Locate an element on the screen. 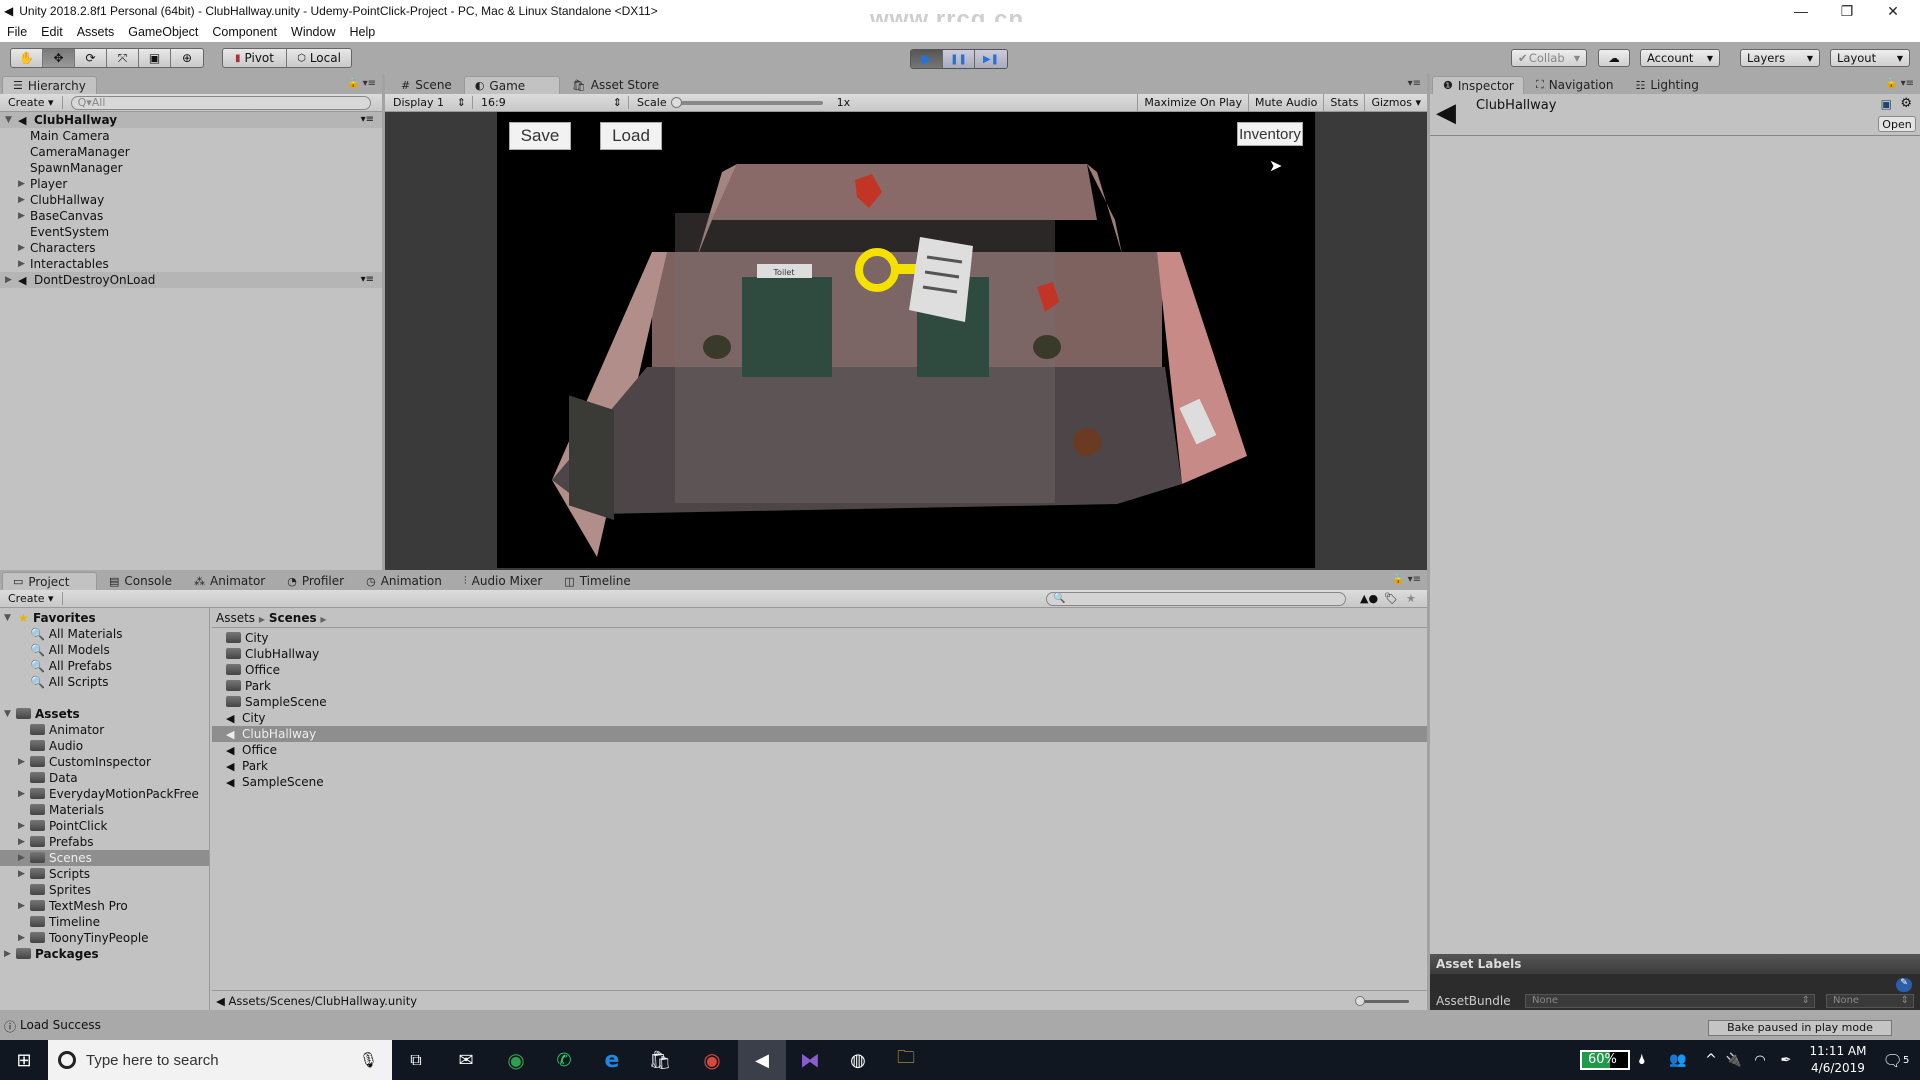 The image size is (1920, 1080). gizmos-dropdown: Gizmos ▾ is located at coordinates (1395, 102).